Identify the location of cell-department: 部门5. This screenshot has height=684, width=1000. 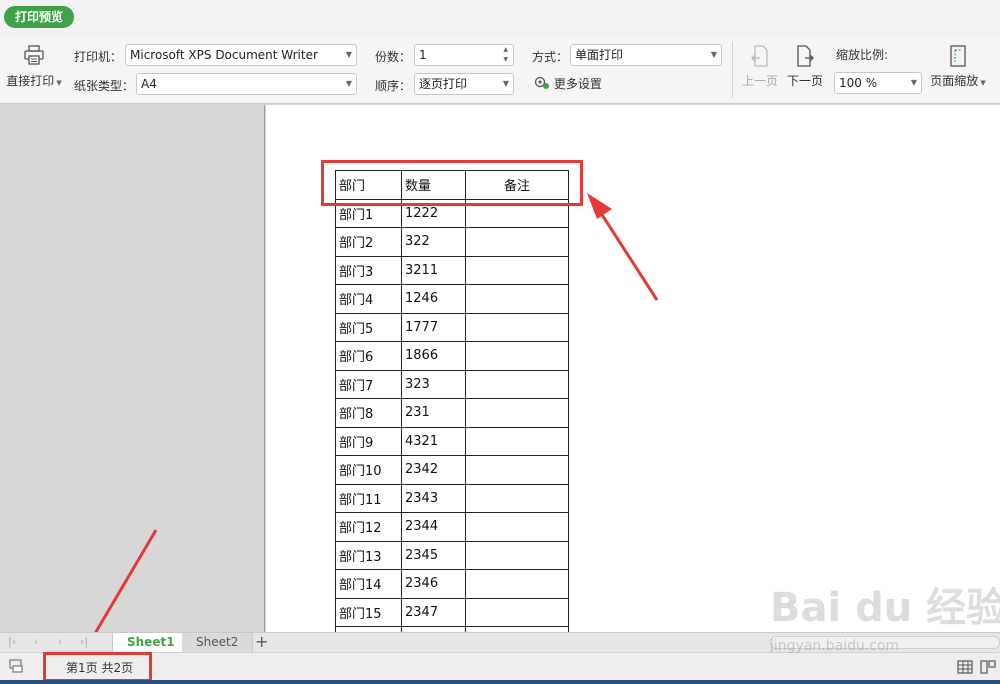
(368, 327).